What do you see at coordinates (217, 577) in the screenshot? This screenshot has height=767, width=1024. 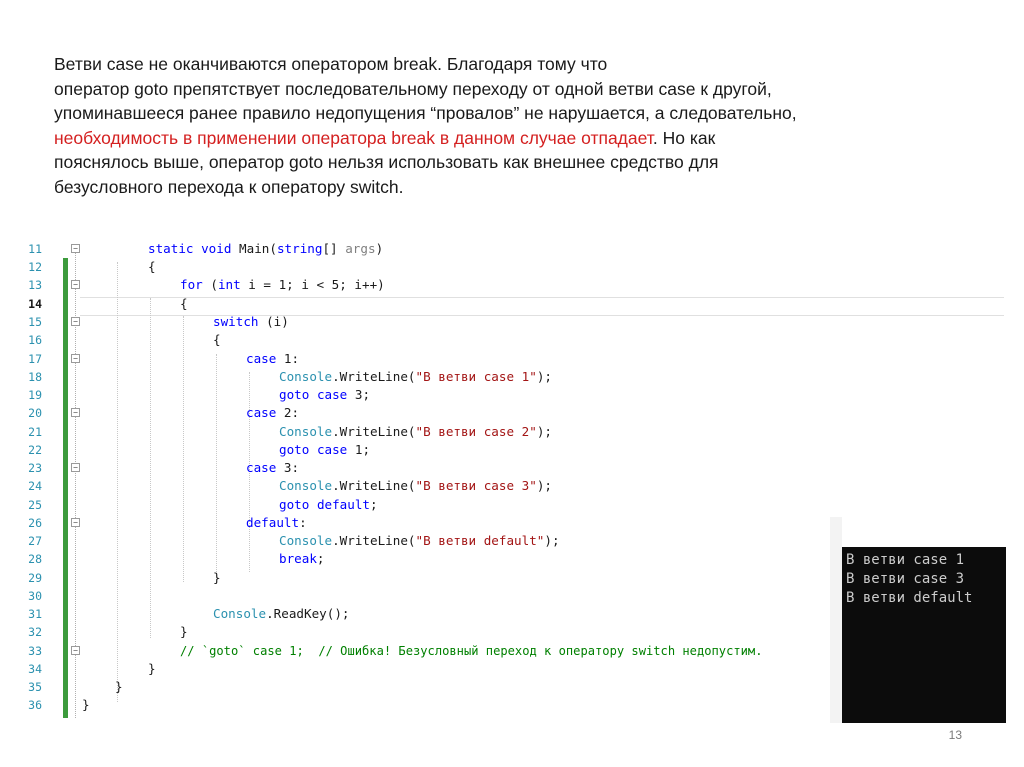 I see `code-line-29: }` at bounding box center [217, 577].